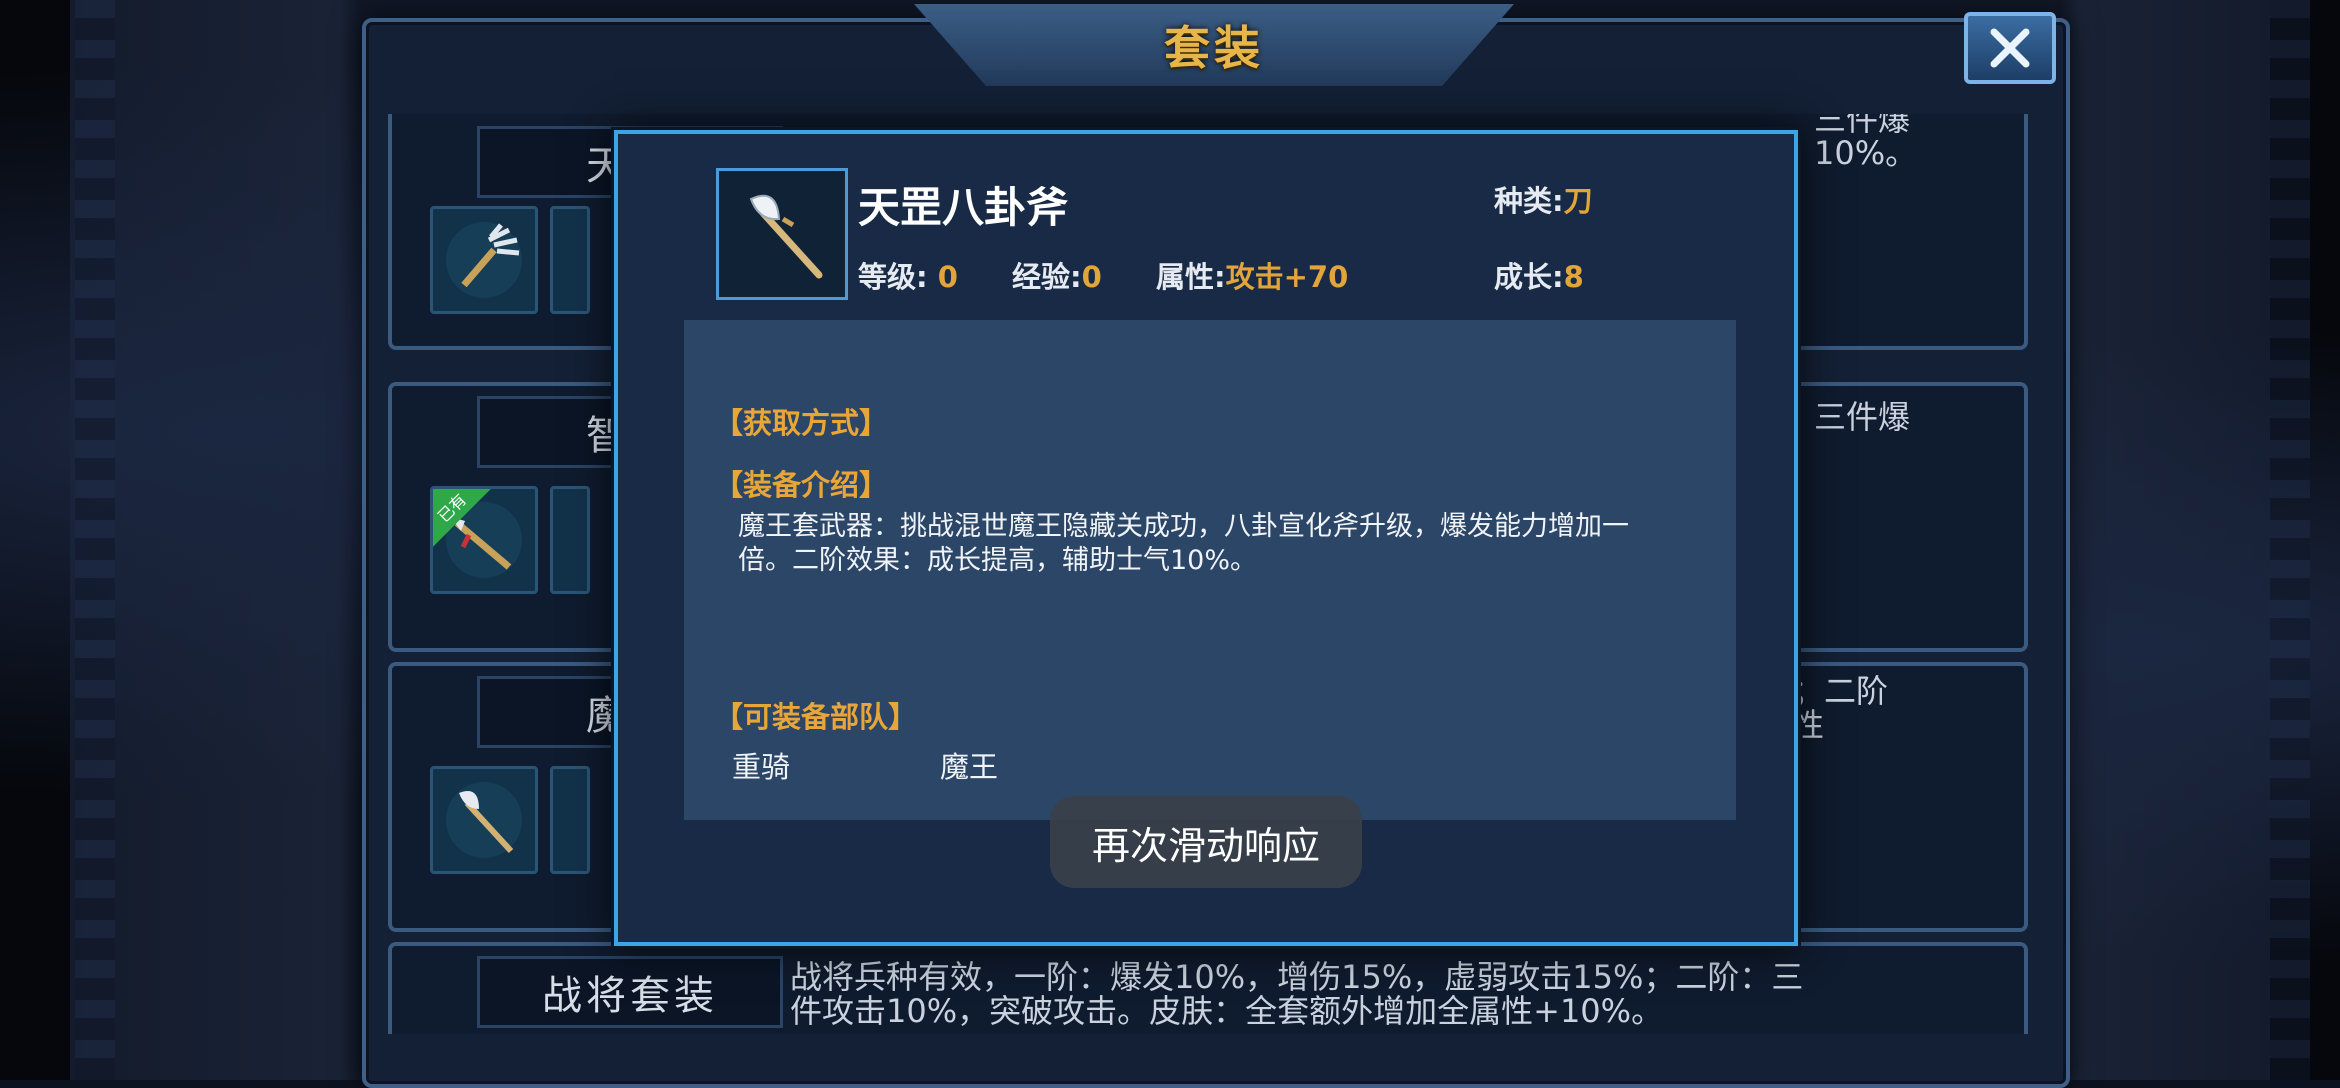  Describe the element at coordinates (95, 540) in the screenshot. I see `left-ornament` at that location.